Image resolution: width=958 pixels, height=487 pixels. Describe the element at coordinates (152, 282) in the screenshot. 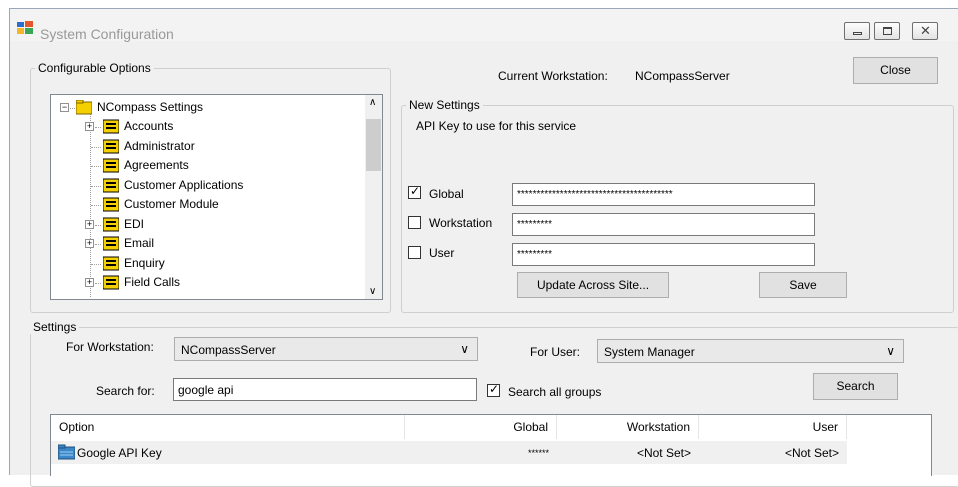

I see `tree-item-label: Field Calls` at that location.